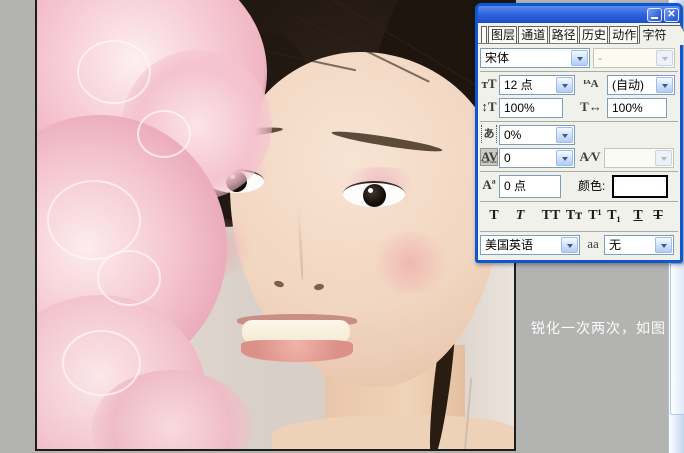 The image size is (684, 453). Describe the element at coordinates (535, 58) in the screenshot. I see `font-family-select: 宋体` at that location.